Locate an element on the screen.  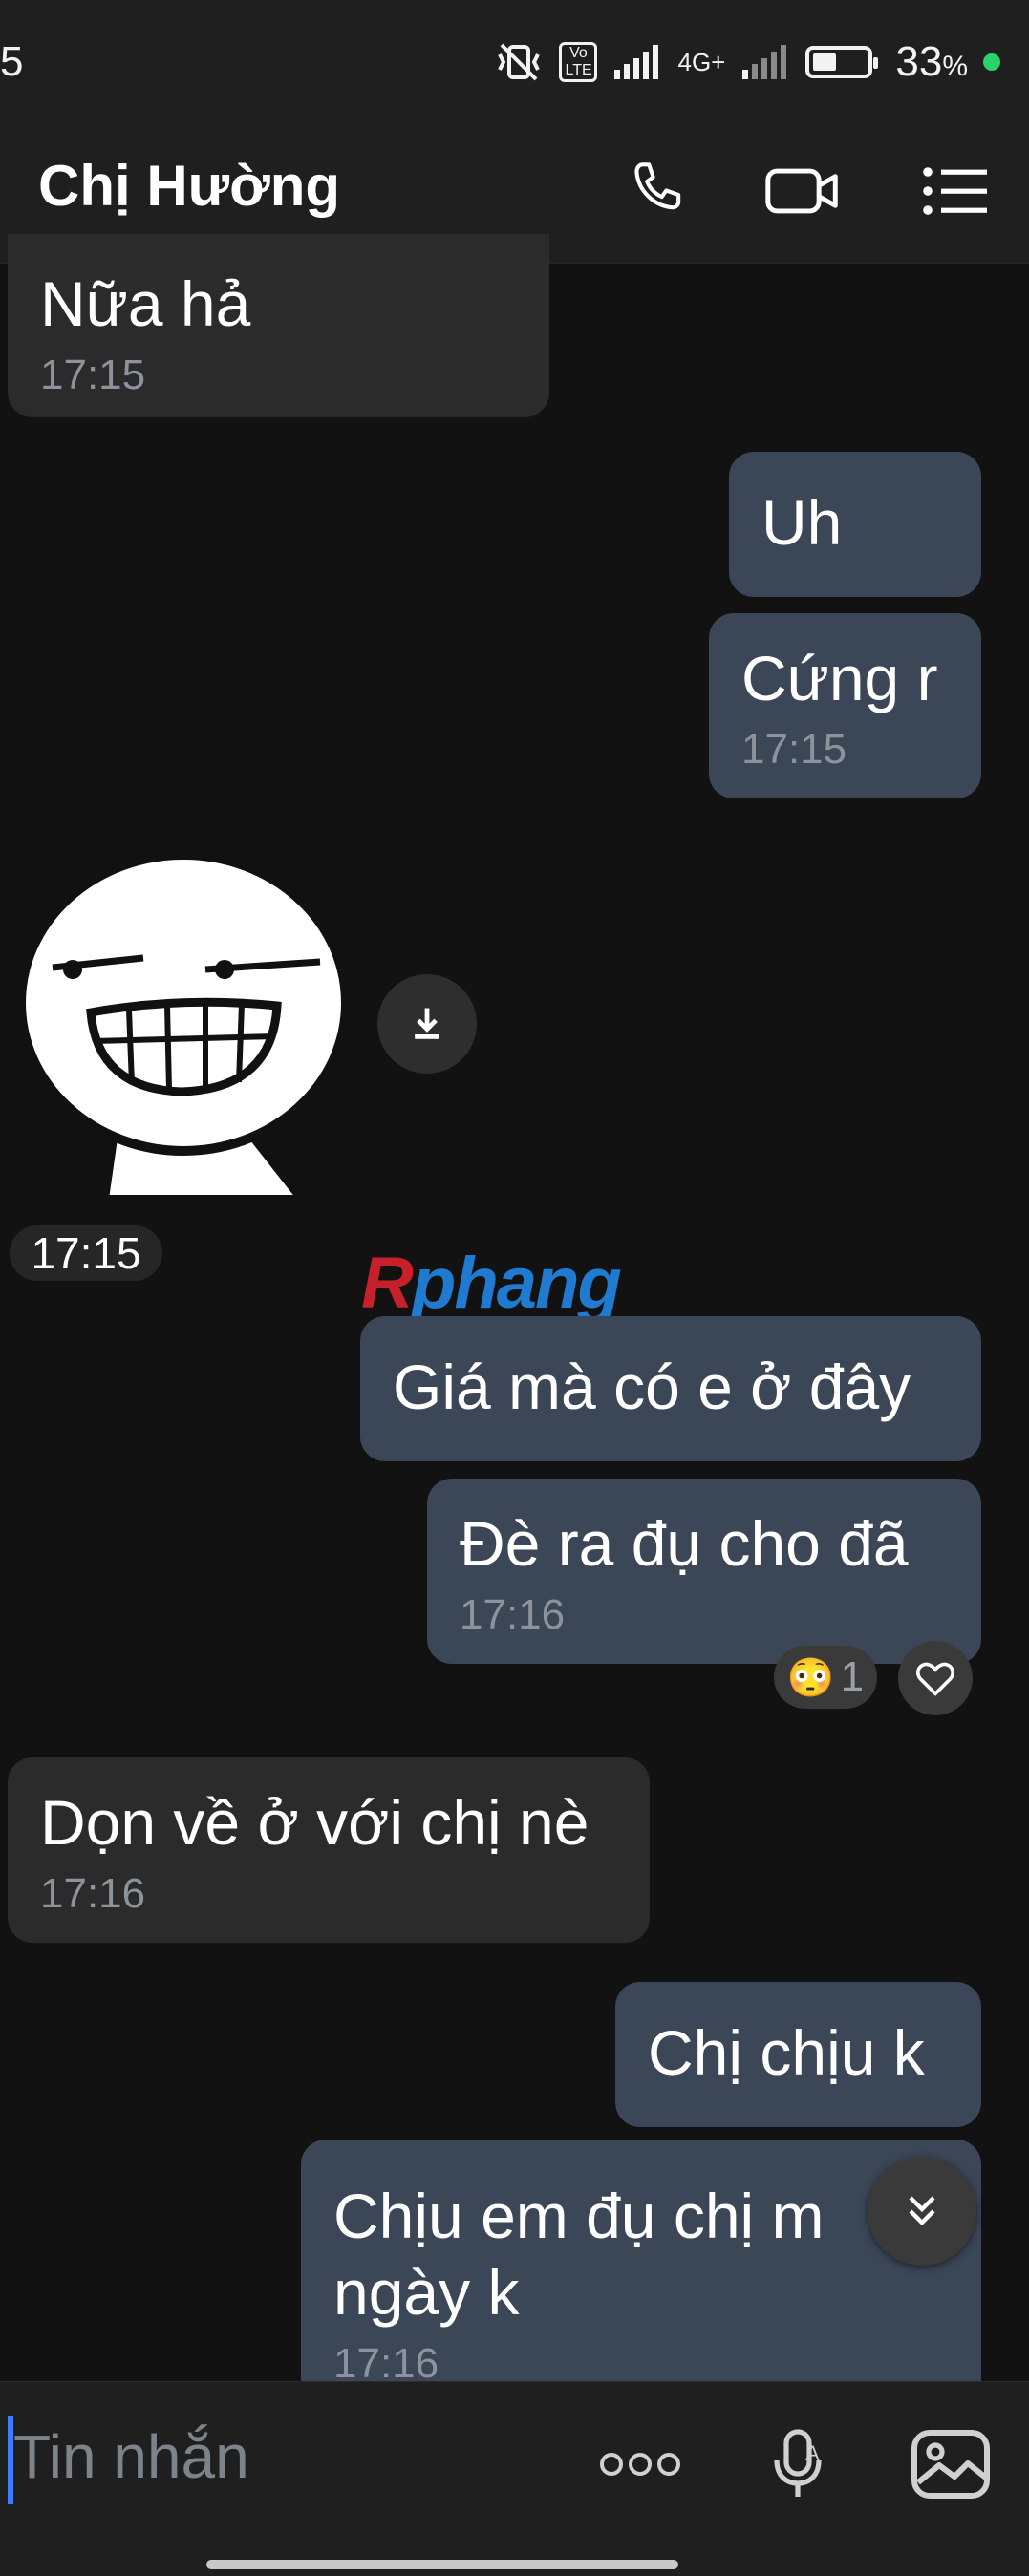
battery-level: 33 is located at coordinates (919, 61).